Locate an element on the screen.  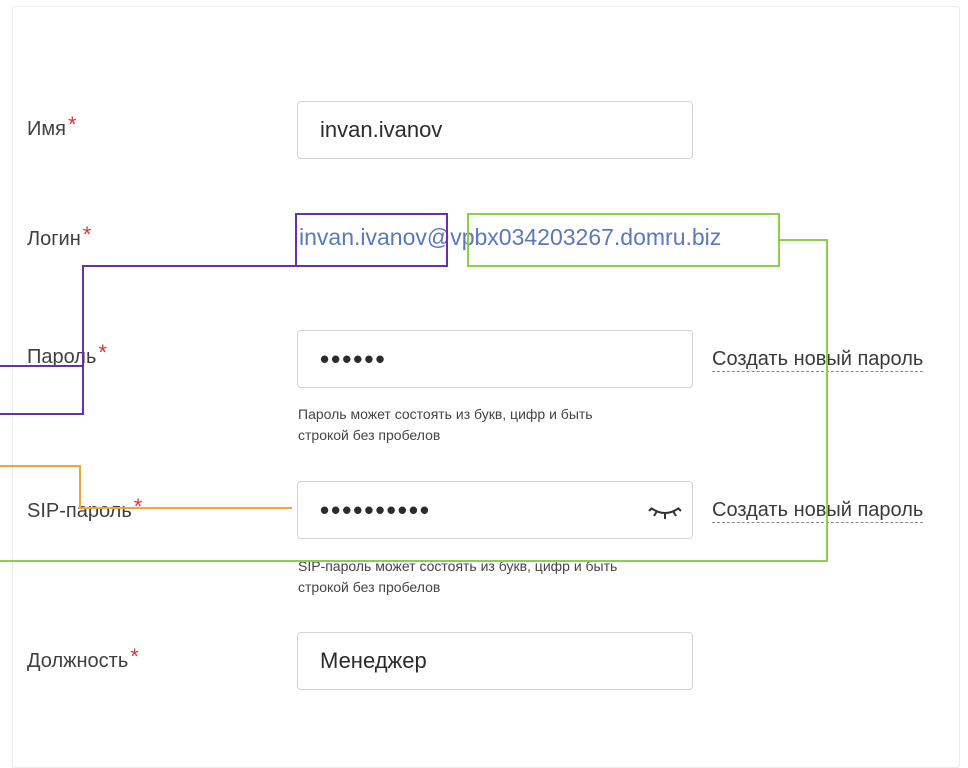
name-field is located at coordinates (495, 130).